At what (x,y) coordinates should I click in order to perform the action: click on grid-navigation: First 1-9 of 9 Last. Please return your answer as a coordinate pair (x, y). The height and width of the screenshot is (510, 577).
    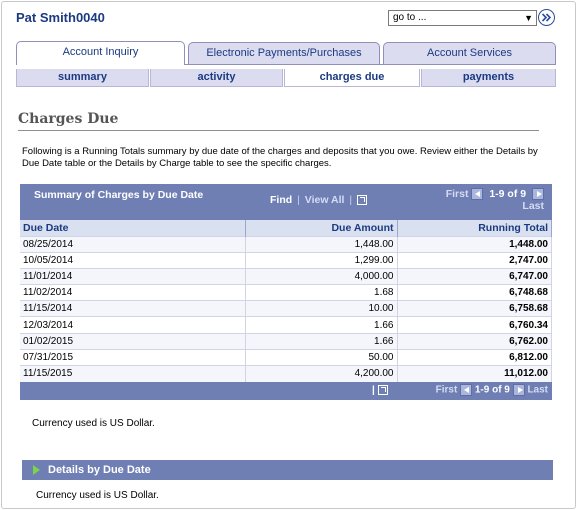
    Looking at the image, I should click on (495, 200).